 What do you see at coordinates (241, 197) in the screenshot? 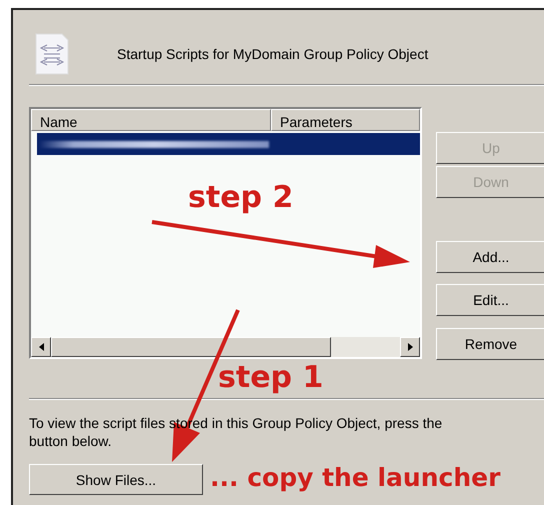
I see `annotation-text: step 2` at bounding box center [241, 197].